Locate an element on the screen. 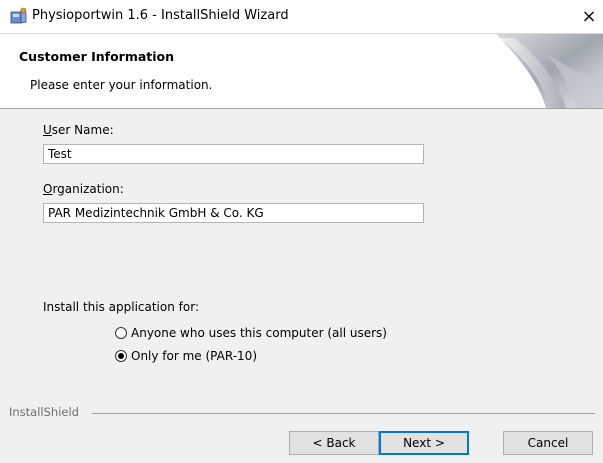  installshield-brand-label: InstallShield is located at coordinates (44, 412).